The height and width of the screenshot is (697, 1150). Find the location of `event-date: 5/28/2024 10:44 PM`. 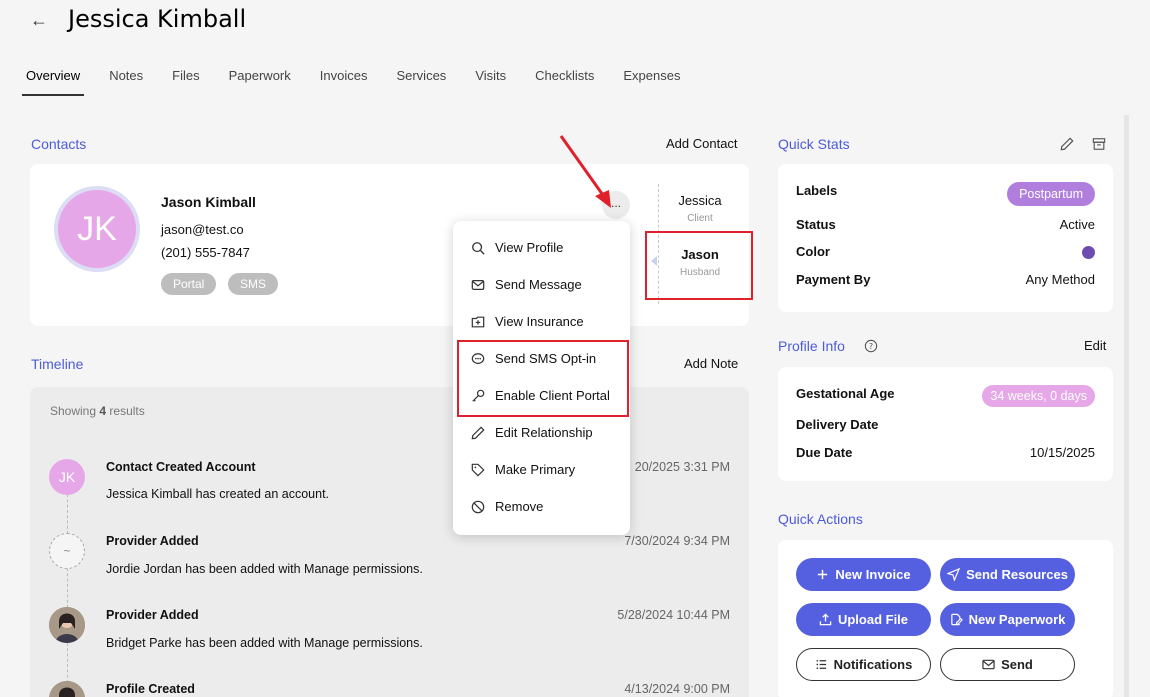

event-date: 5/28/2024 10:44 PM is located at coordinates (673, 615).